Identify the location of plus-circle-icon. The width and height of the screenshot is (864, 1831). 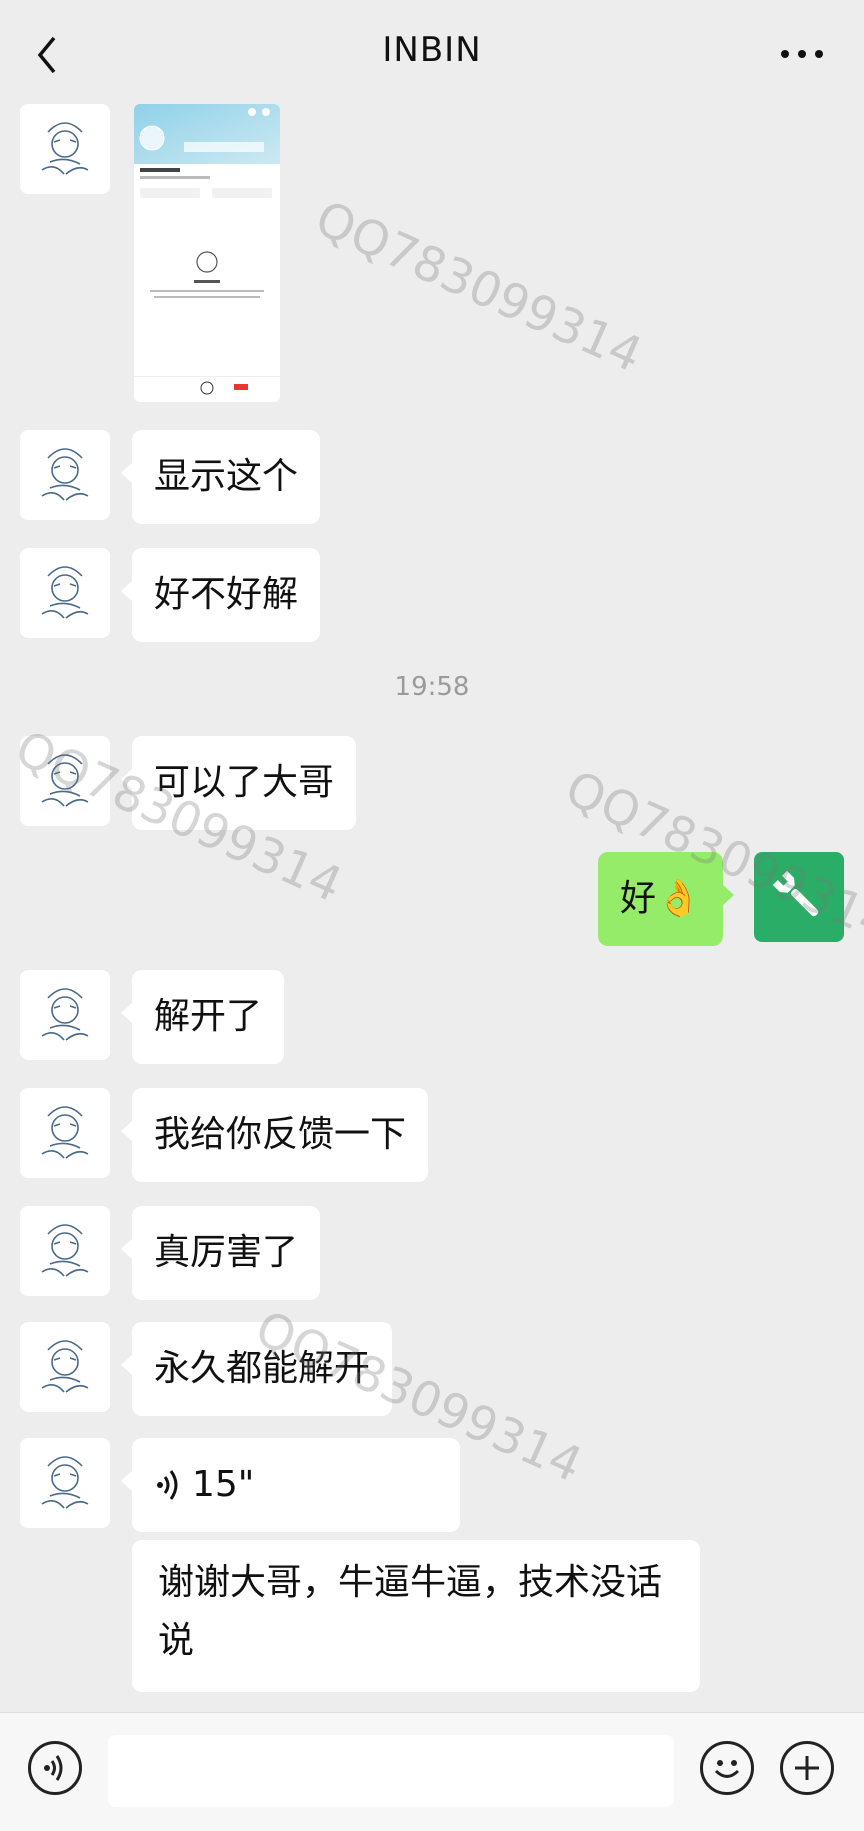
(807, 1768).